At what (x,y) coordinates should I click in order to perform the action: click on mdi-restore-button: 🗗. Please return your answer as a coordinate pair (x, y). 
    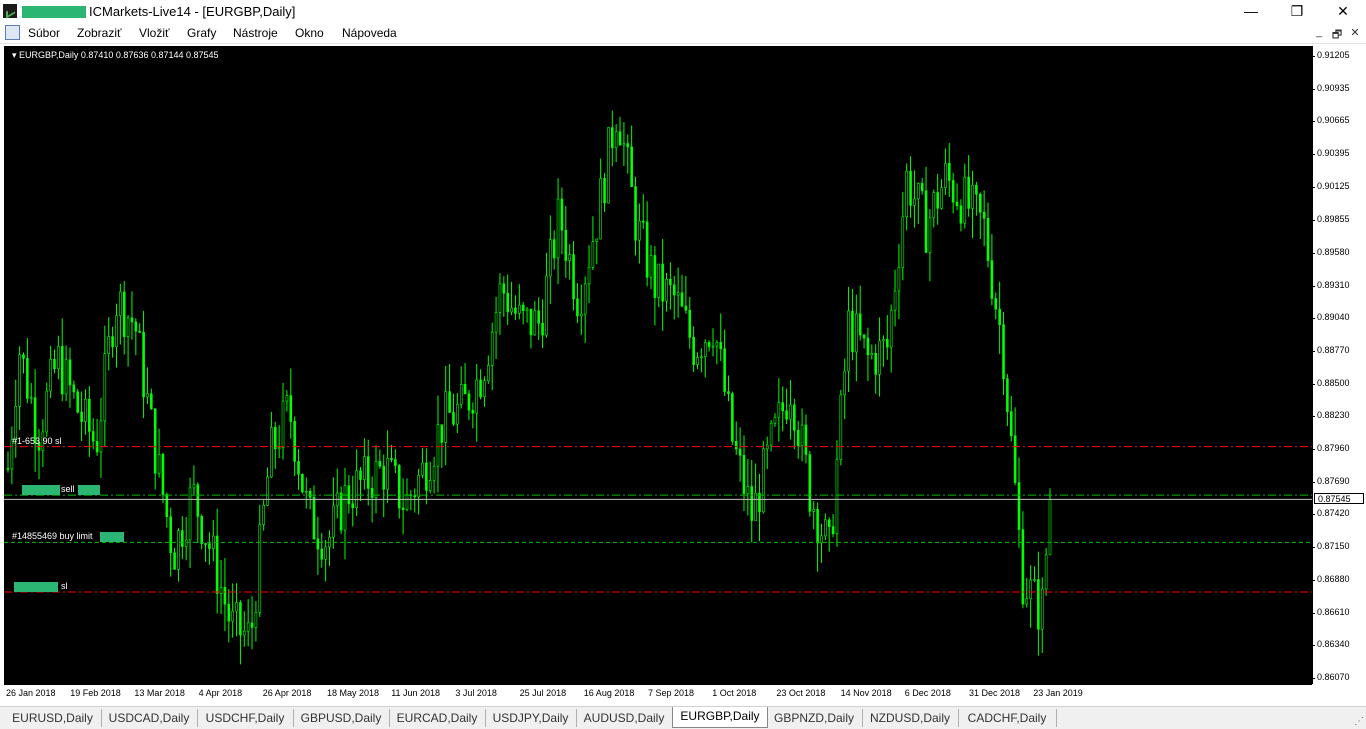
    Looking at the image, I should click on (1337, 35).